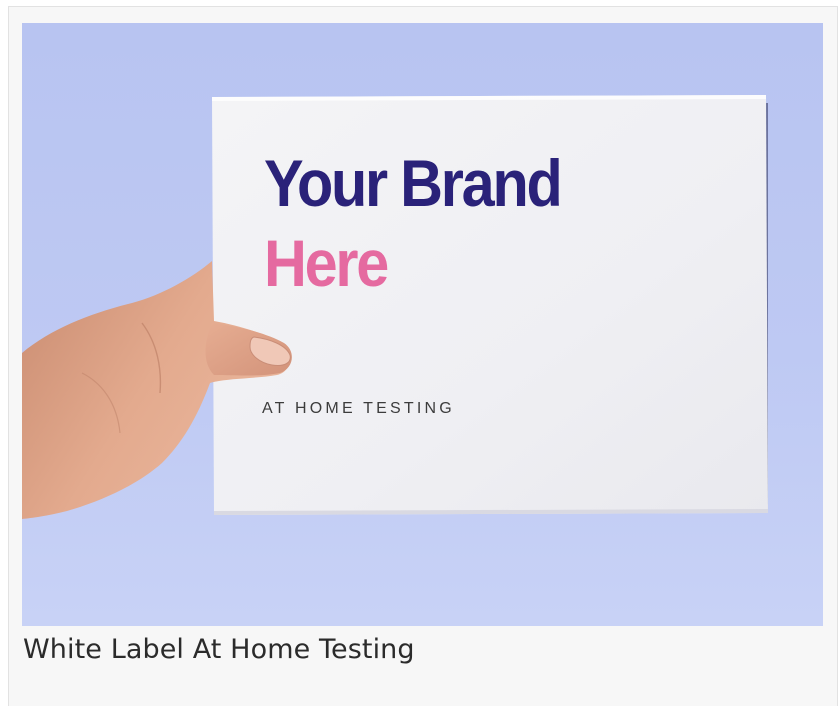  Describe the element at coordinates (326, 263) in the screenshot. I see `brand-subheadline: Here` at that location.